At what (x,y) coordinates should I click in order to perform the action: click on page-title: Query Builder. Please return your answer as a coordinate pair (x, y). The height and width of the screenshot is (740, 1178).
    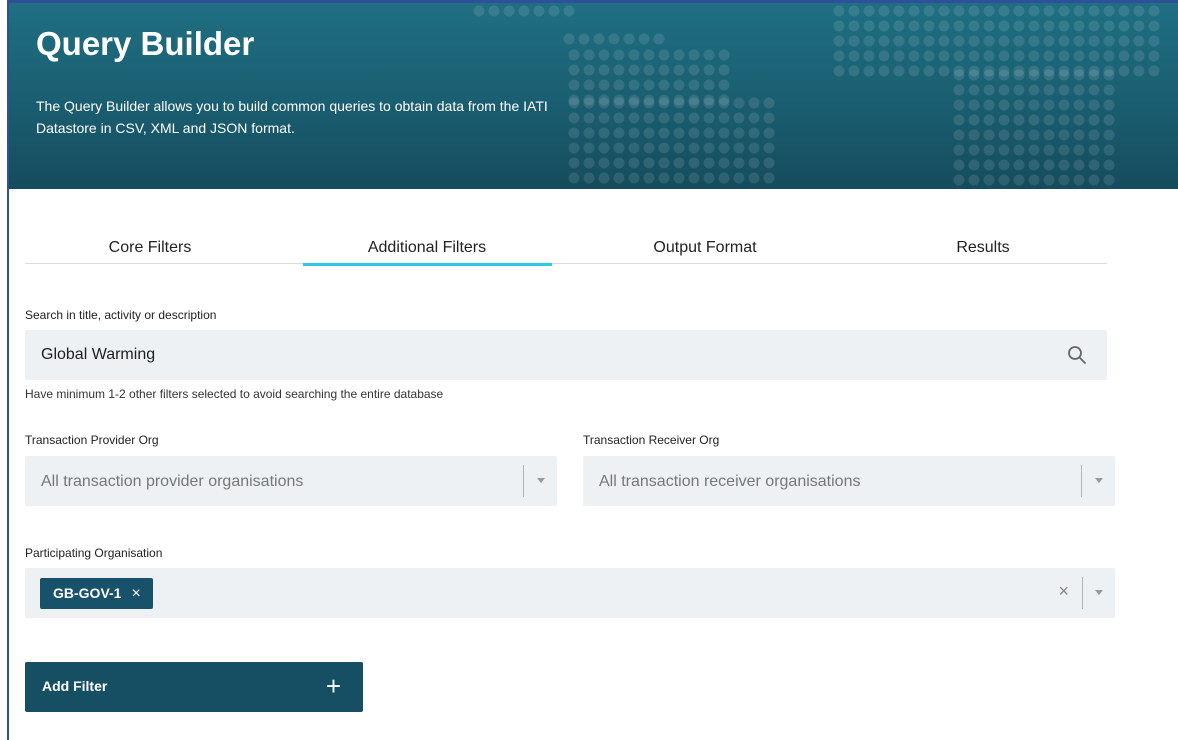
    Looking at the image, I should click on (145, 43).